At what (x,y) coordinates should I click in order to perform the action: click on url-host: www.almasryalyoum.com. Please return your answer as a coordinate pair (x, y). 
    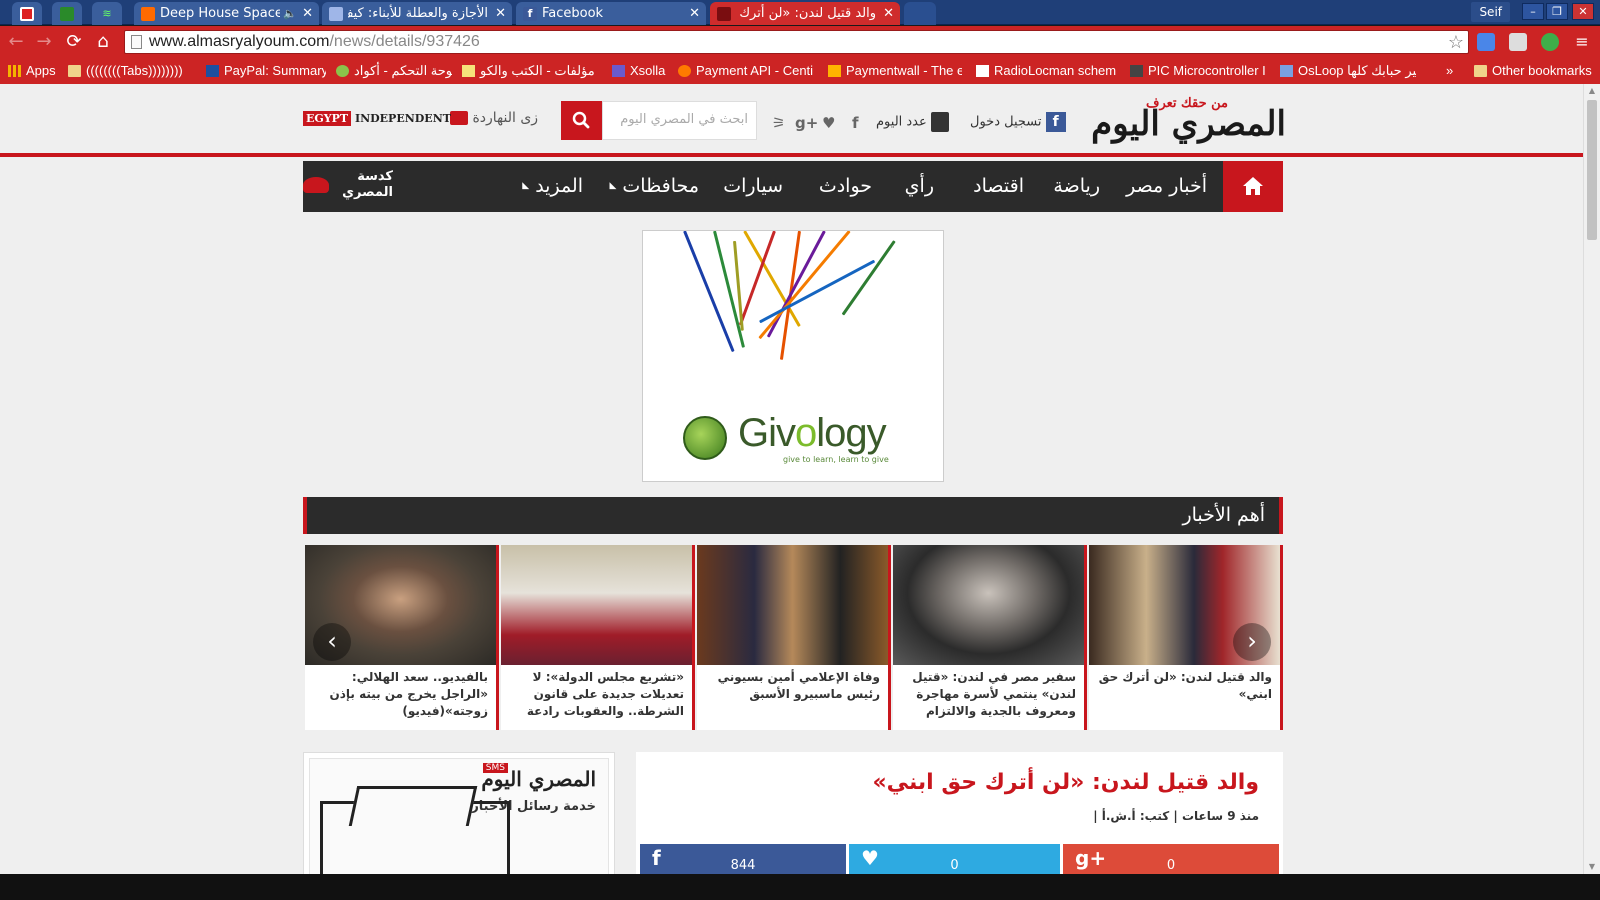
    Looking at the image, I should click on (239, 41).